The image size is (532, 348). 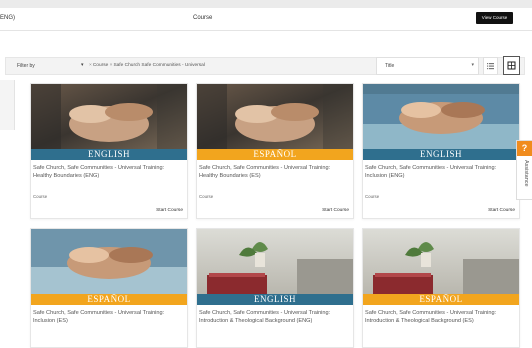 What do you see at coordinates (7, 18) in the screenshot?
I see `language-label: ENG)` at bounding box center [7, 18].